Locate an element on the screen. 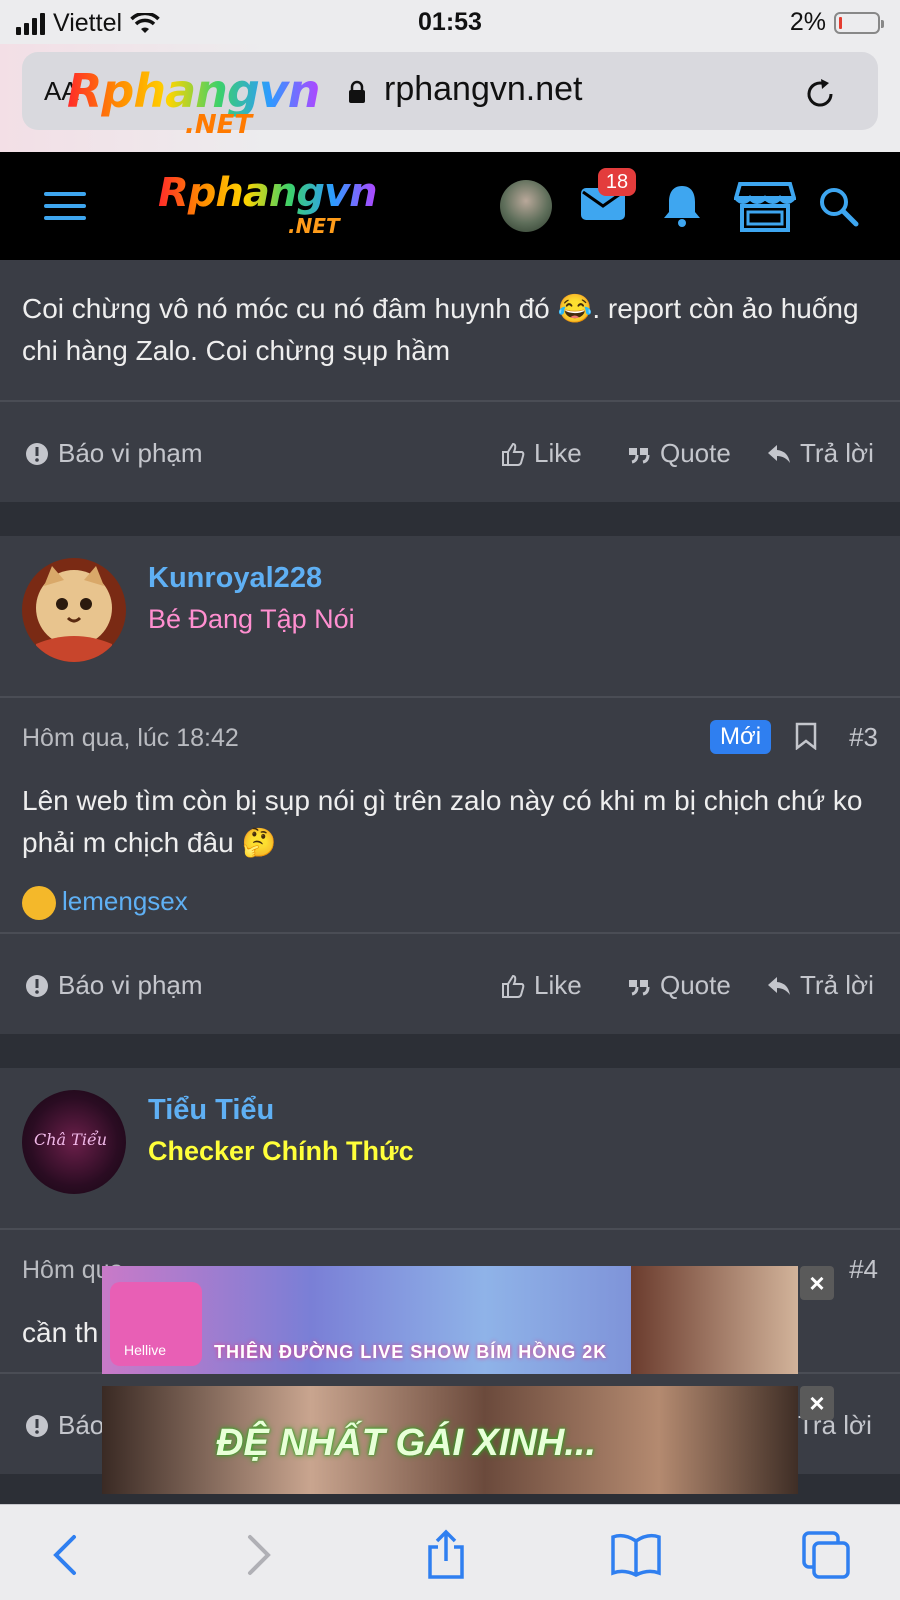 The height and width of the screenshot is (1600, 900). avatar is located at coordinates (74, 610).